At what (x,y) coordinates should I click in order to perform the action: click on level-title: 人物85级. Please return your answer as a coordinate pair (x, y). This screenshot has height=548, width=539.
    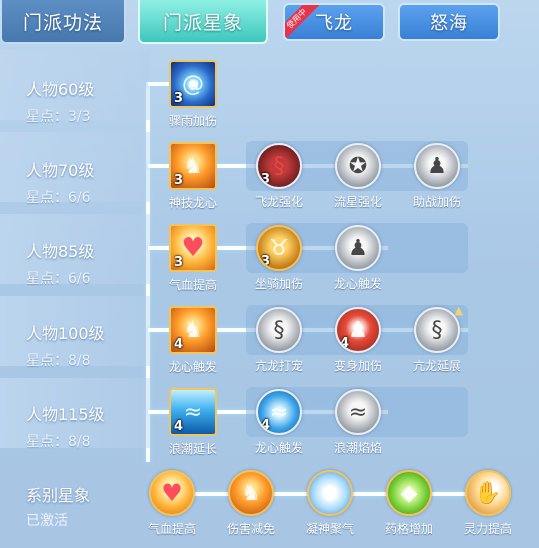
    Looking at the image, I should click on (60, 251).